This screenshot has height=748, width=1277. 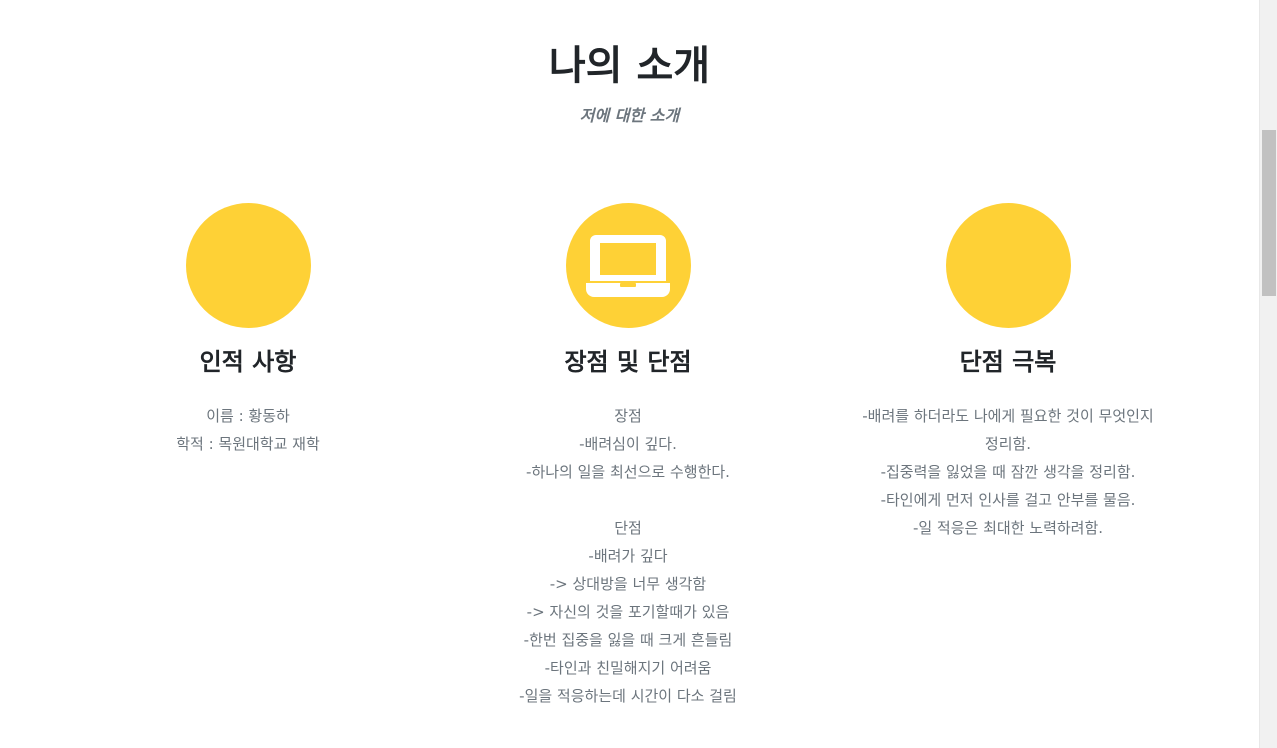 I want to click on text-line: -한번 집중을 잃을 때 크게 흔들림, so click(x=628, y=640).